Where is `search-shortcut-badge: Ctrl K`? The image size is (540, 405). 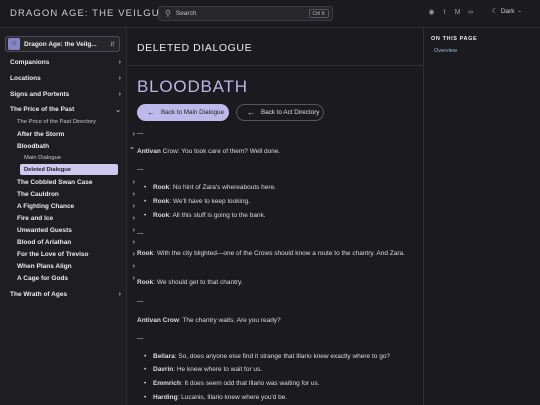 search-shortcut-badge: Ctrl K is located at coordinates (318, 13).